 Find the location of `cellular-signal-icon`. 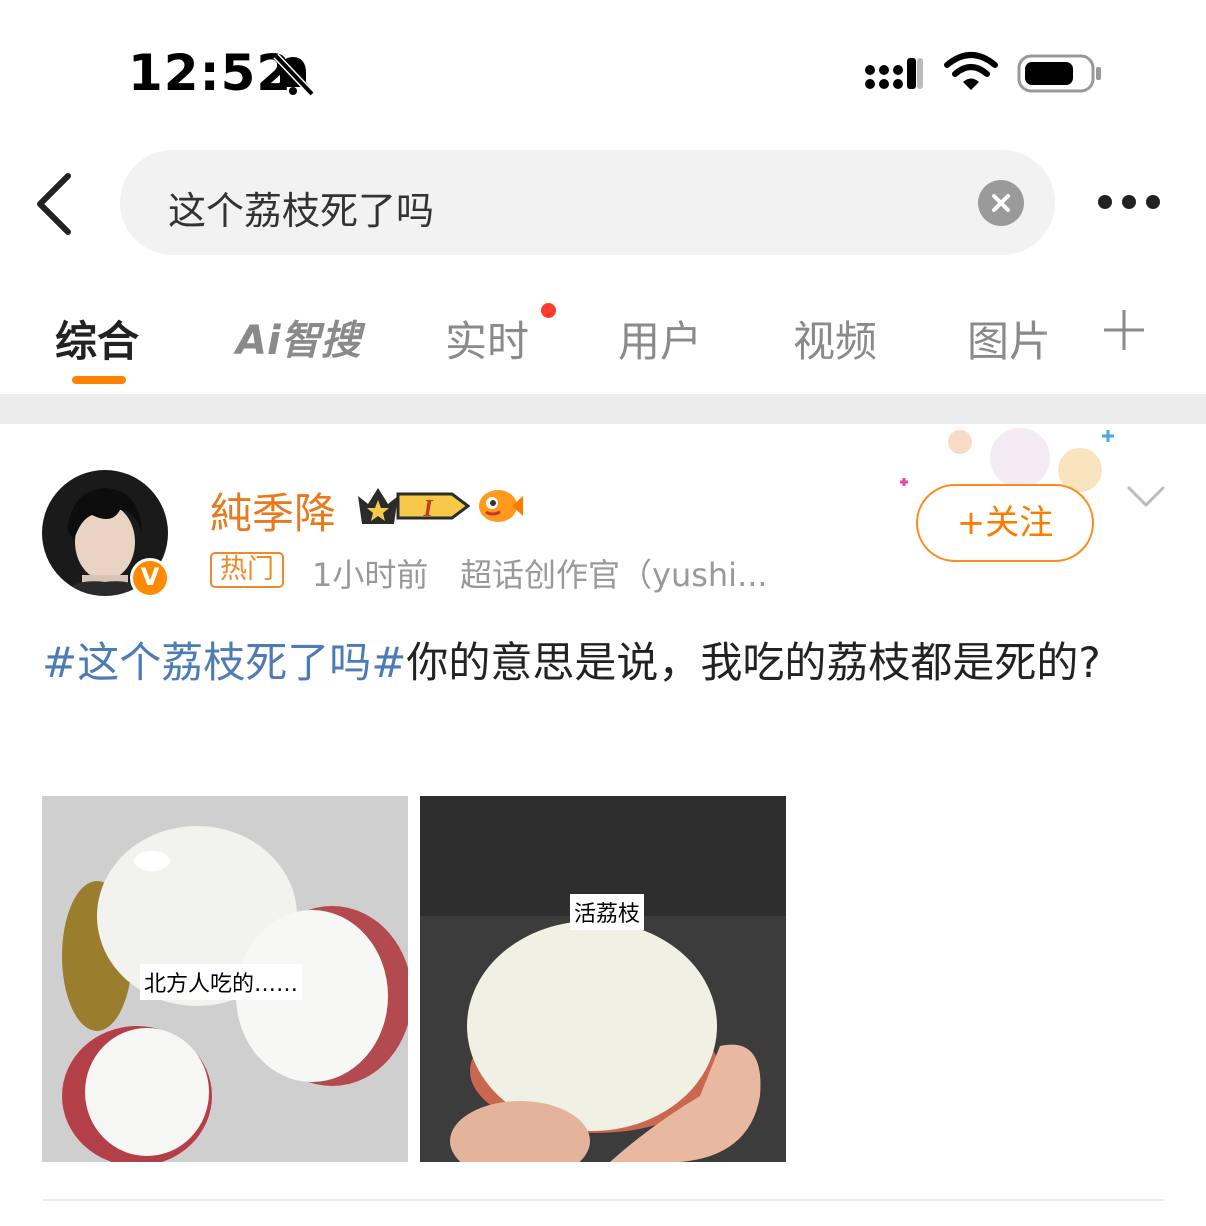

cellular-signal-icon is located at coordinates (894, 73).